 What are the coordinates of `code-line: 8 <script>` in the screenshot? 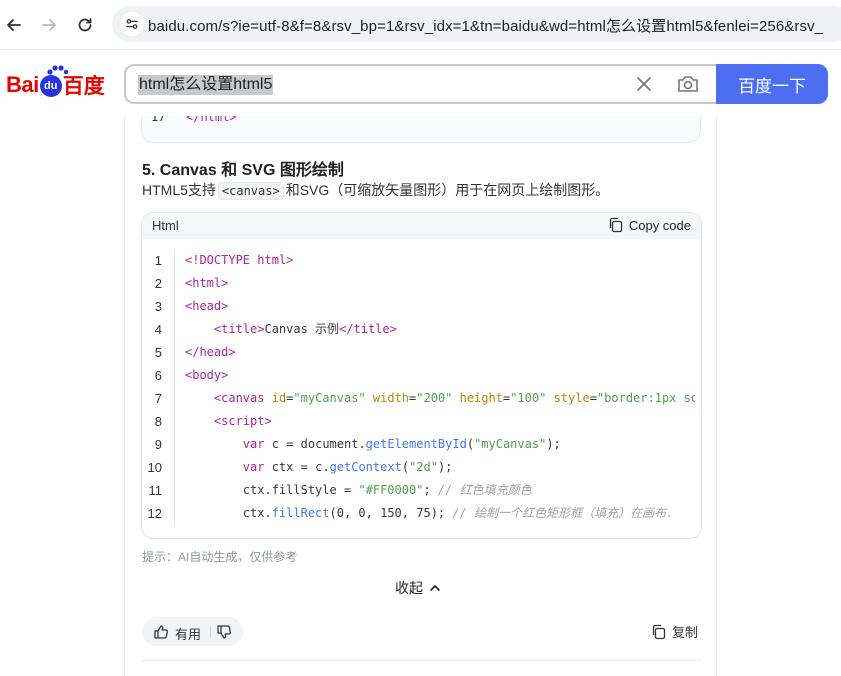 It's located at (421, 421).